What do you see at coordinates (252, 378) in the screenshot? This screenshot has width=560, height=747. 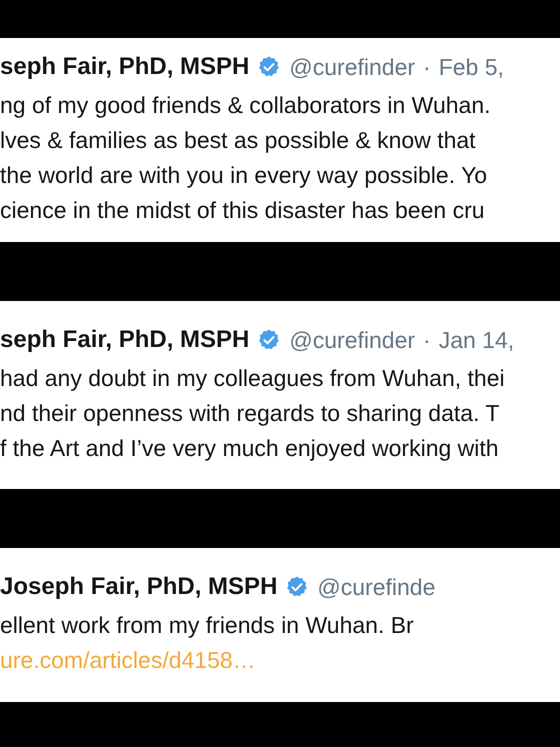 I see `tweet-text-line: had any doubt in my colleagues from Wuhan, thei` at bounding box center [252, 378].